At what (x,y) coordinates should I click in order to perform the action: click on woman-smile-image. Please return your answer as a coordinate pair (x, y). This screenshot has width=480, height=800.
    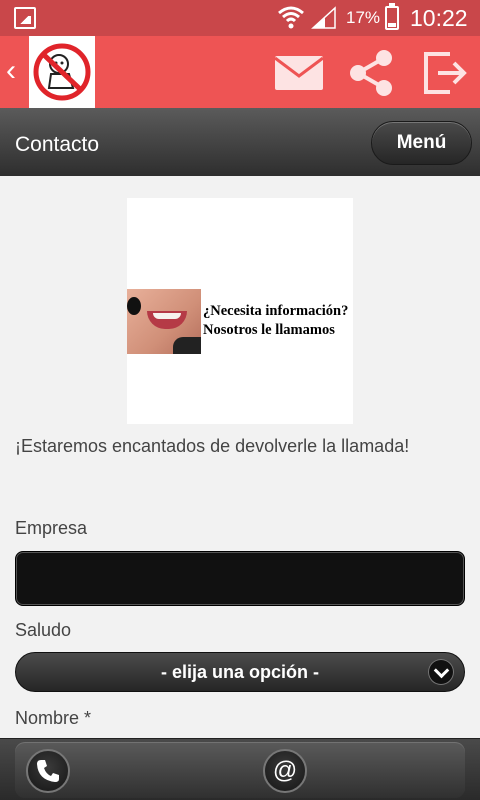
    Looking at the image, I should click on (164, 321).